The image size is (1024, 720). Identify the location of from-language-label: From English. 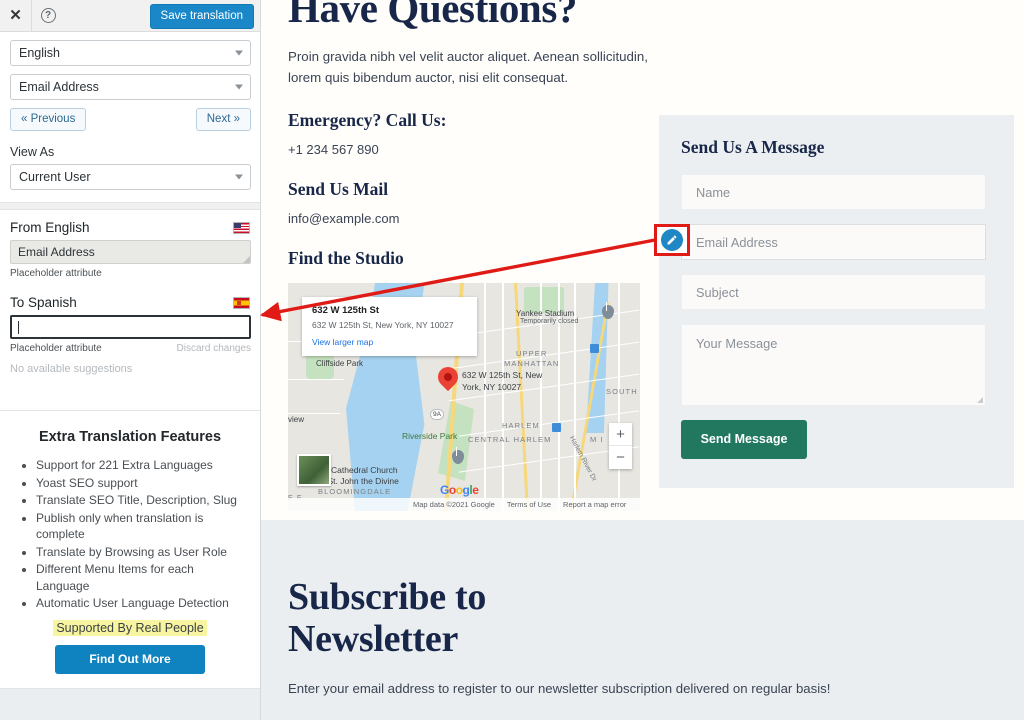
(50, 227).